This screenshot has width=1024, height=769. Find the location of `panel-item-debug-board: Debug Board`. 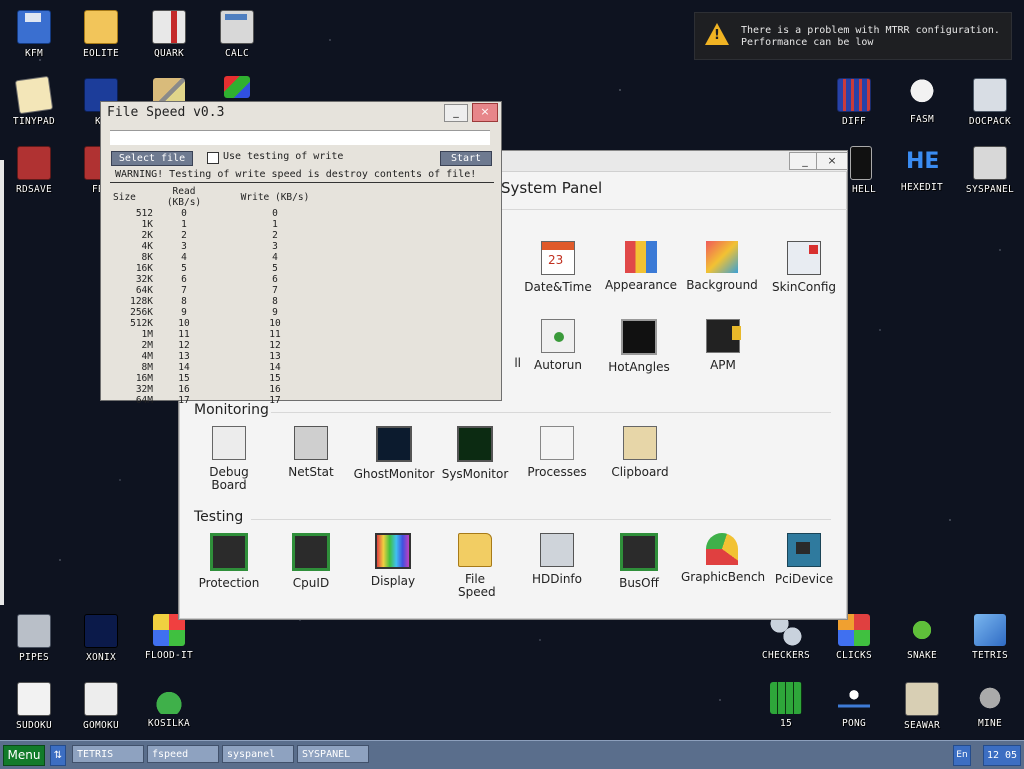

panel-item-debug-board: Debug Board is located at coordinates (229, 459).